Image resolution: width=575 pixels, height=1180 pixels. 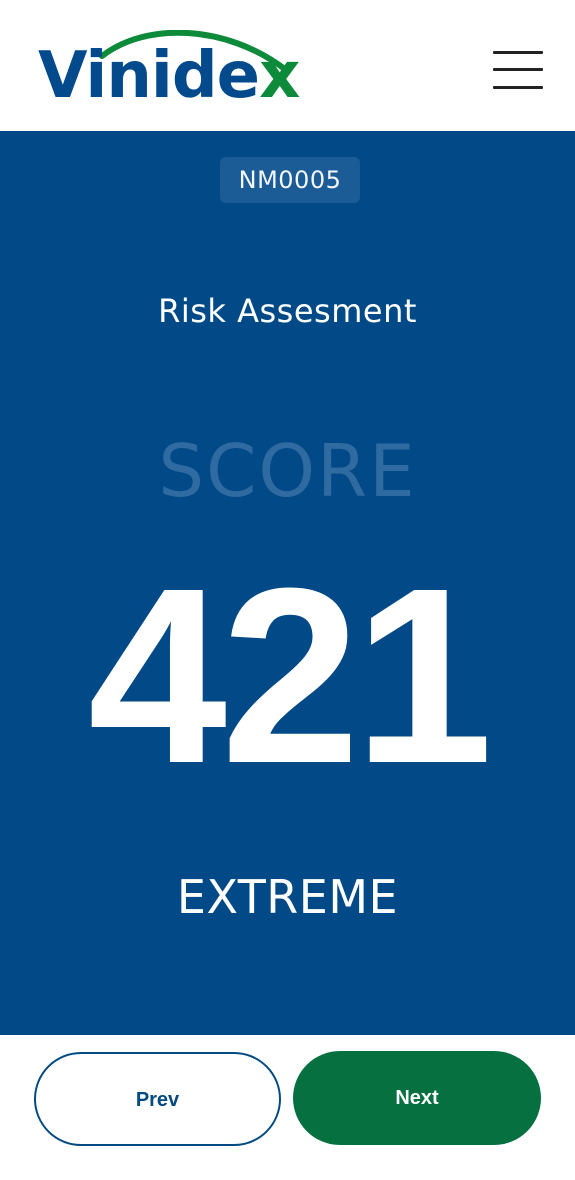 What do you see at coordinates (287, 471) in the screenshot?
I see `score-label: SCORE` at bounding box center [287, 471].